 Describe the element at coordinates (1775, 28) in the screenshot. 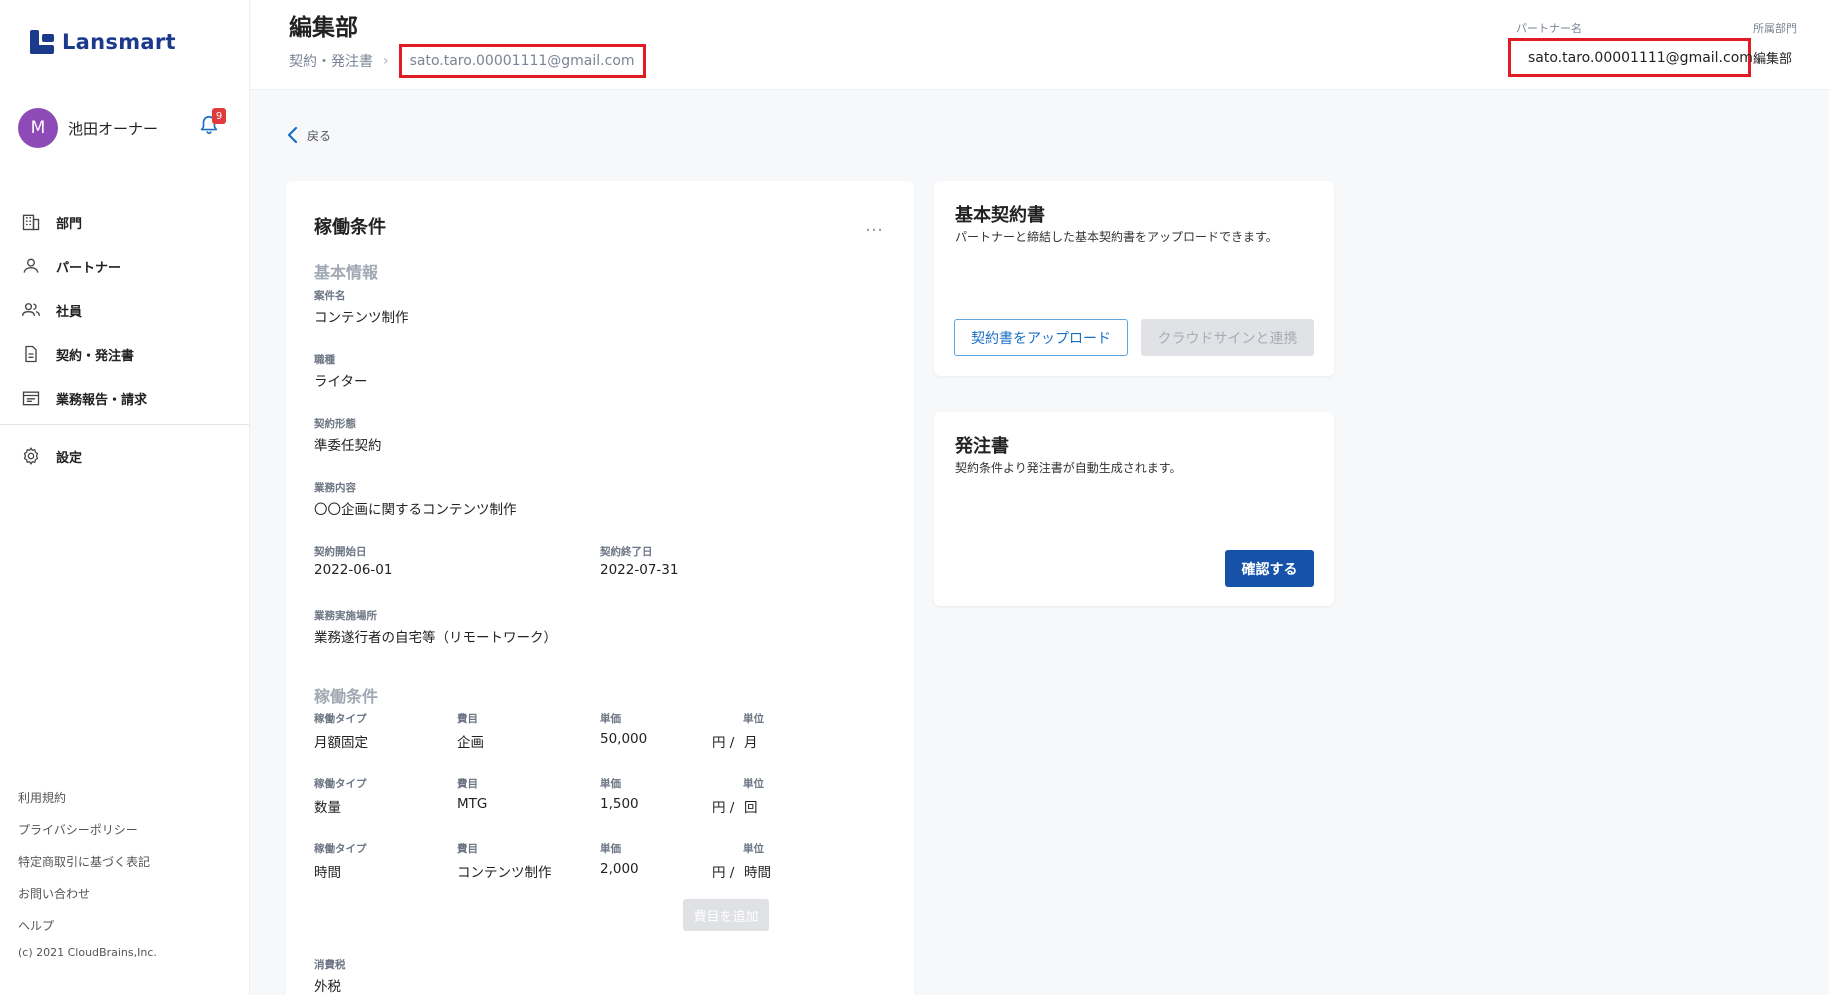

I see `dept-label: 所属部門` at that location.